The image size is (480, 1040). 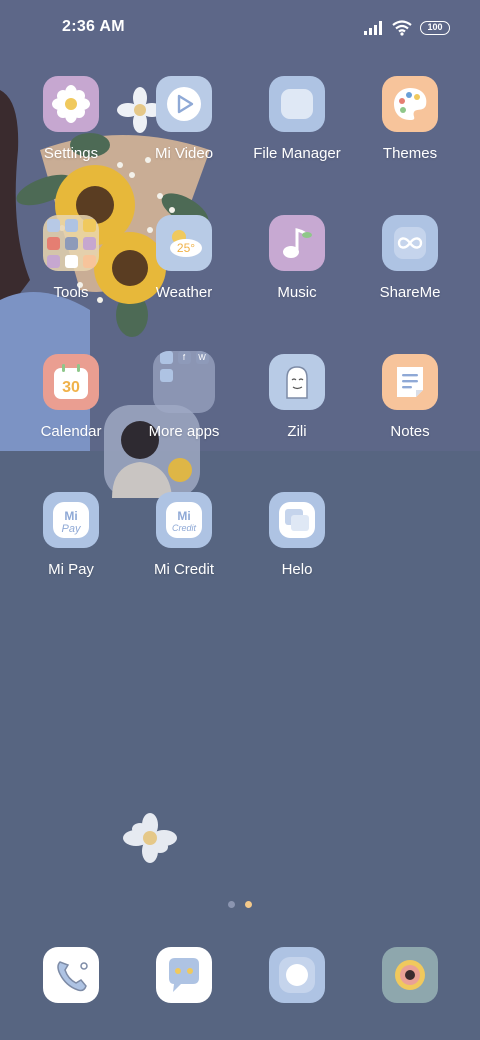 What do you see at coordinates (410, 292) in the screenshot?
I see `app-label: ShareMe` at bounding box center [410, 292].